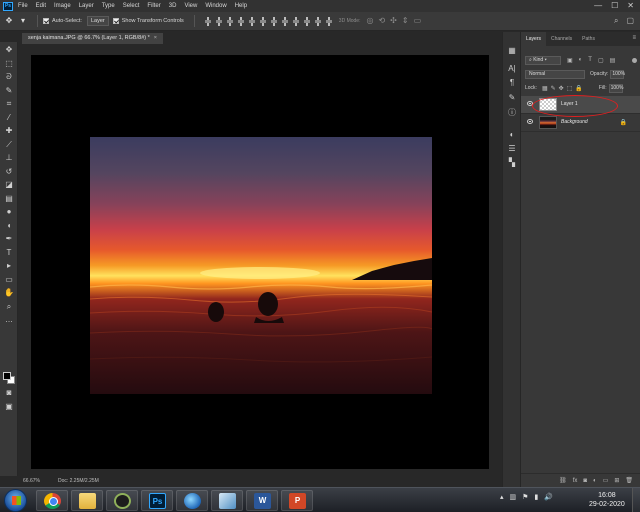 This screenshot has width=640, height=512. I want to click on menu-image: Image, so click(62, 6).